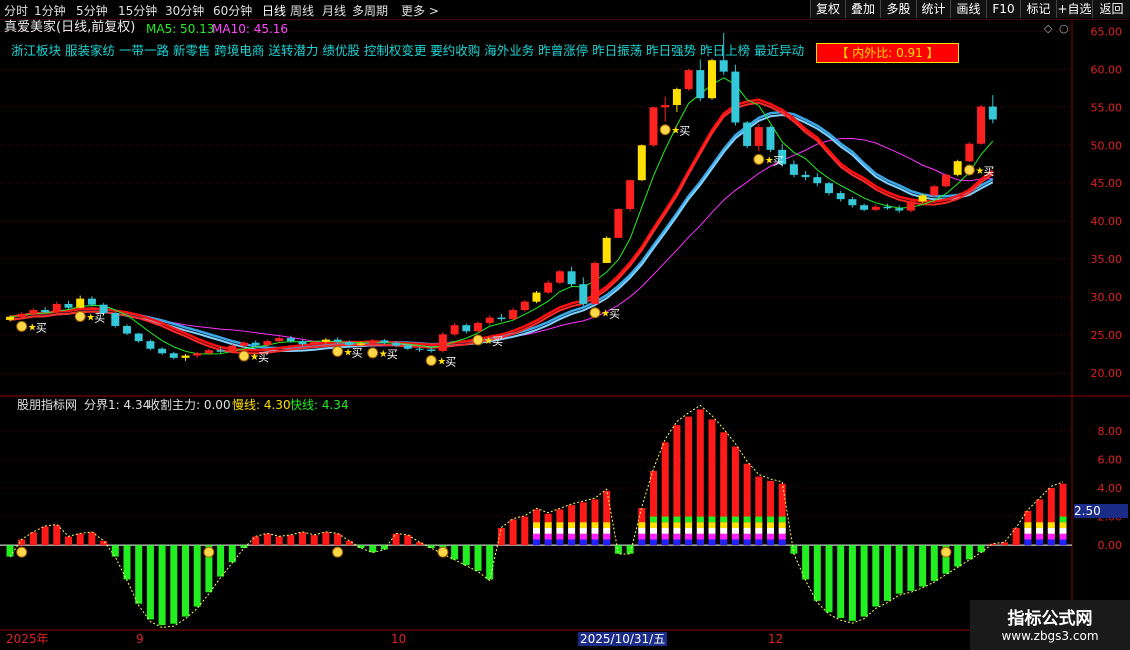  What do you see at coordinates (16, 10) in the screenshot?
I see `period-0: 分时` at bounding box center [16, 10].